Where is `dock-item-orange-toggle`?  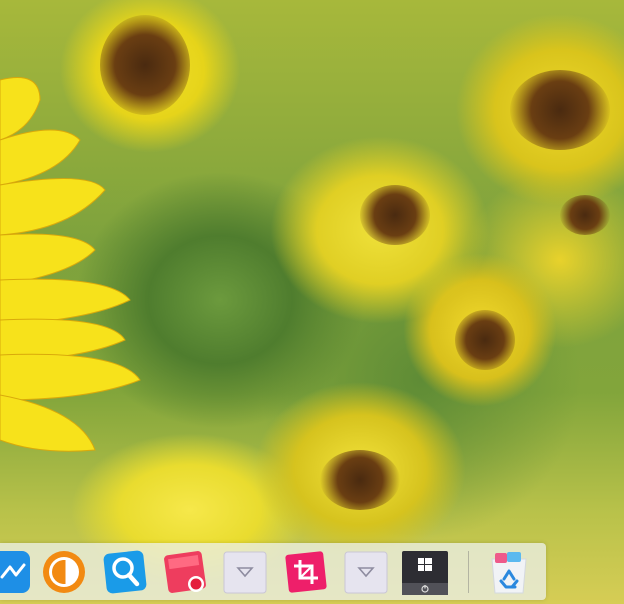
dock-item-orange-toggle is located at coordinates (64, 572).